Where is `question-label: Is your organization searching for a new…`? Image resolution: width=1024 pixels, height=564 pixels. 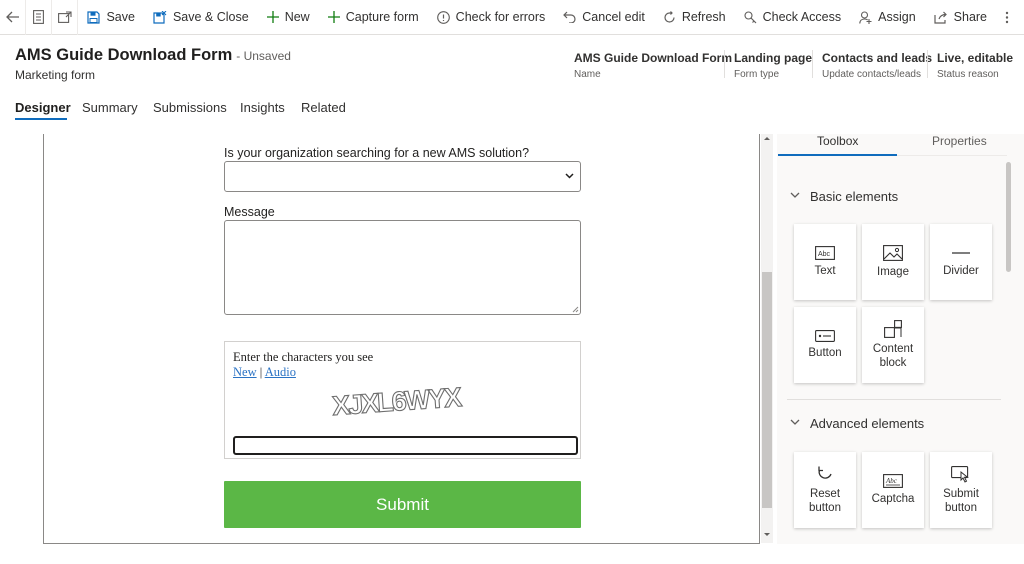
question-label: Is your organization searching for a new… is located at coordinates (377, 153).